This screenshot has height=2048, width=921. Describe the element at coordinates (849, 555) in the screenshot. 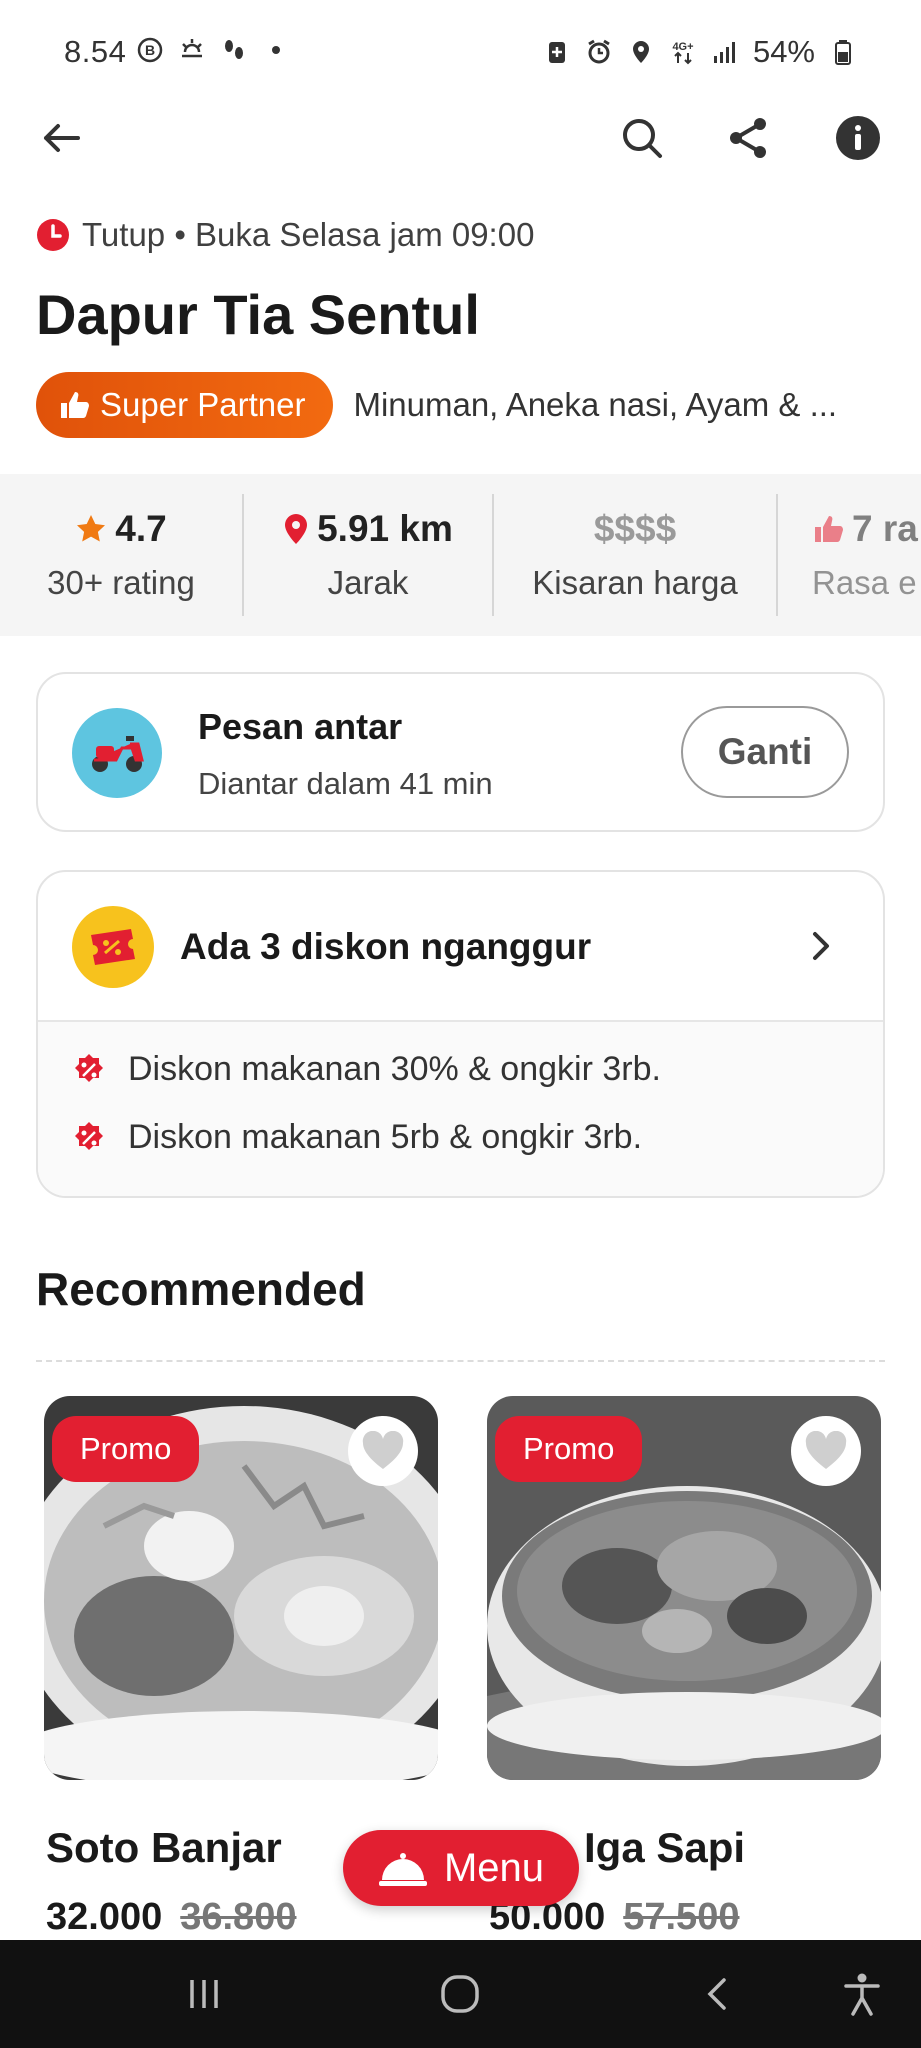

I see `stat-taste: 7 ra Rasa e` at that location.